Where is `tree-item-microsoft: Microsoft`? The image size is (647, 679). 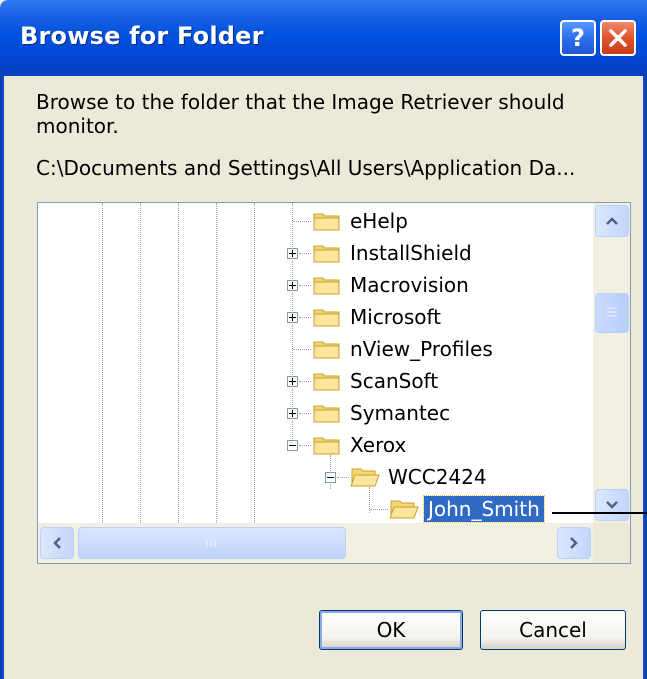 tree-item-microsoft: Microsoft is located at coordinates (315, 317).